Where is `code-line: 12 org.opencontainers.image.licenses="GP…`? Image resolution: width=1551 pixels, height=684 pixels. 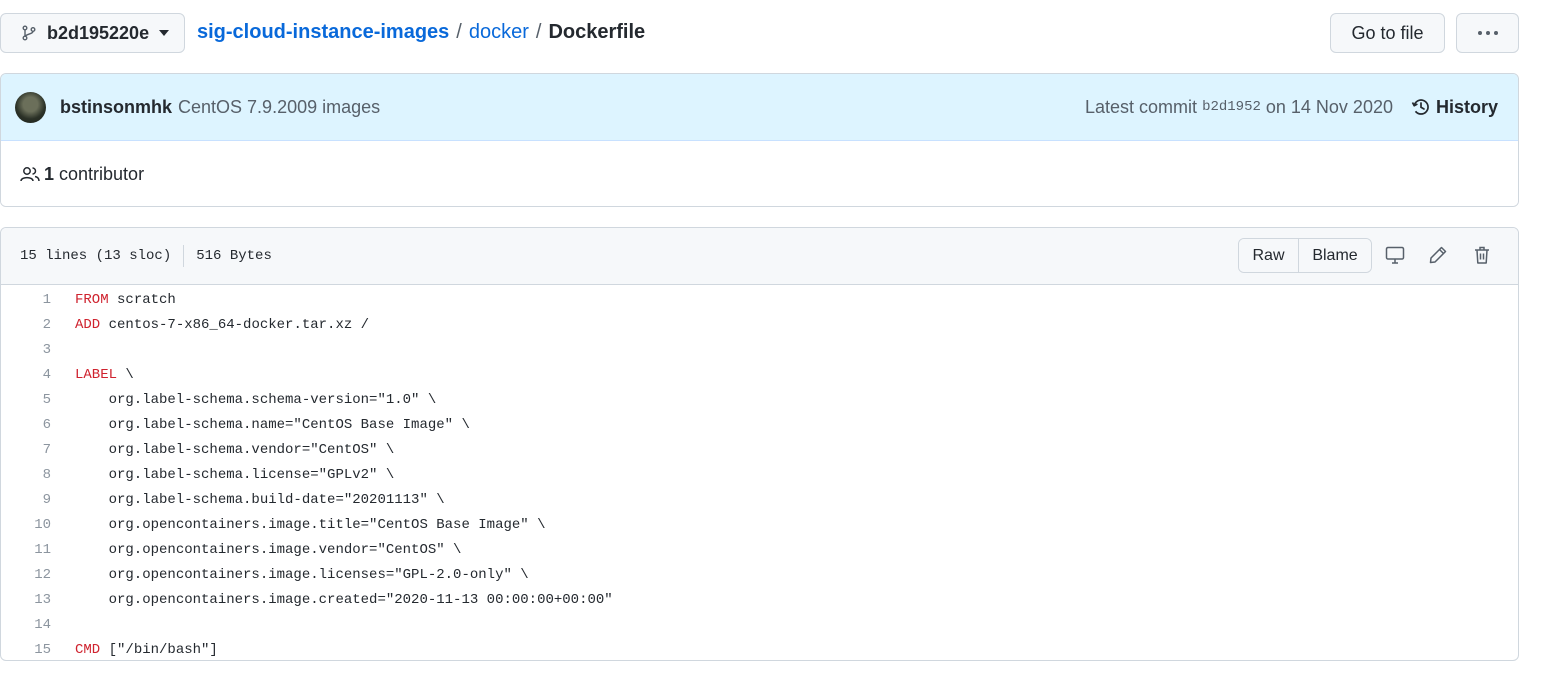 code-line: 12 org.opencontainers.image.licenses="GP… is located at coordinates (759, 574).